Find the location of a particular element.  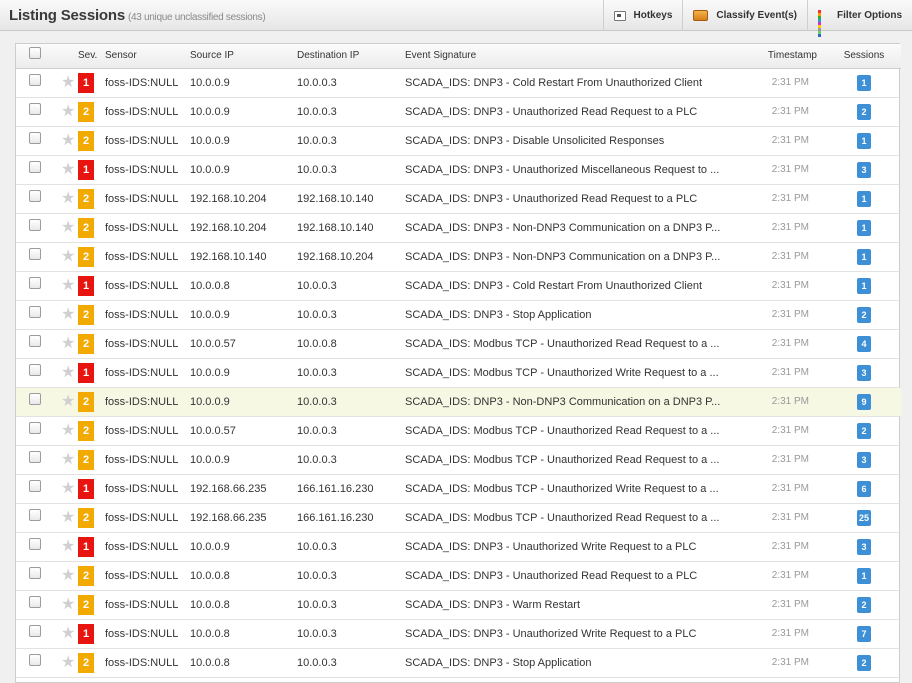

sessions-count-badge: 9 is located at coordinates (864, 402).